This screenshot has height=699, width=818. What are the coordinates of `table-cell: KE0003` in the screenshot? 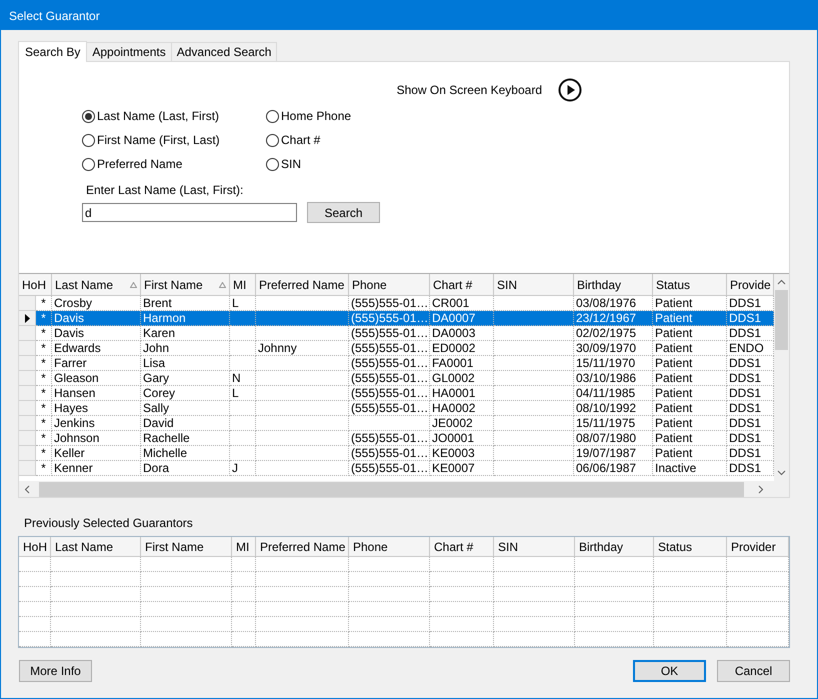 It's located at (462, 453).